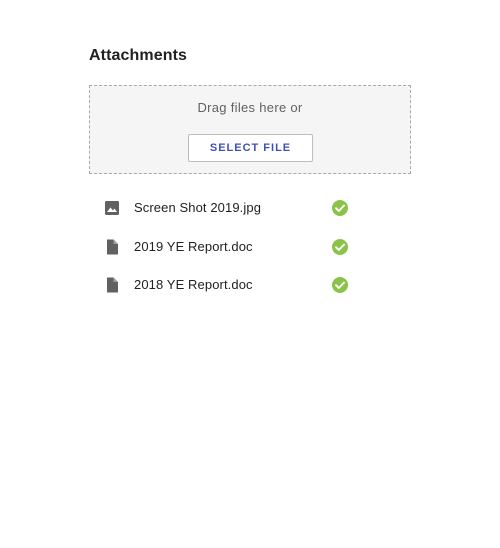 The height and width of the screenshot is (548, 500). Describe the element at coordinates (138, 55) in the screenshot. I see `attachments-title: Attachments` at that location.